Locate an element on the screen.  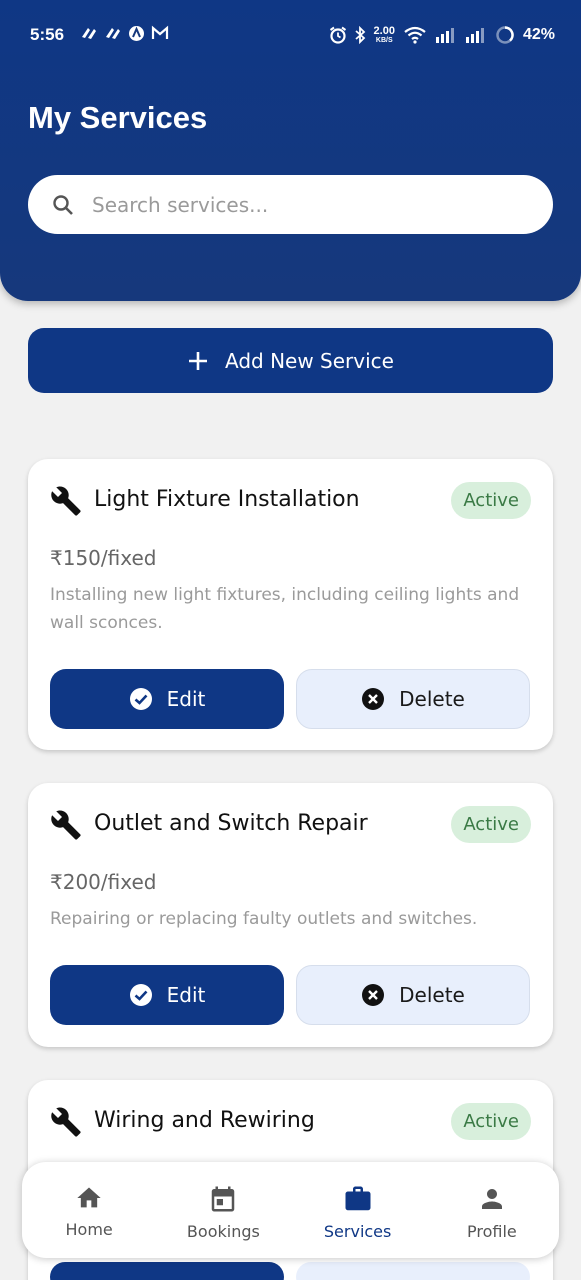
calendar-icon is located at coordinates (223, 1199).